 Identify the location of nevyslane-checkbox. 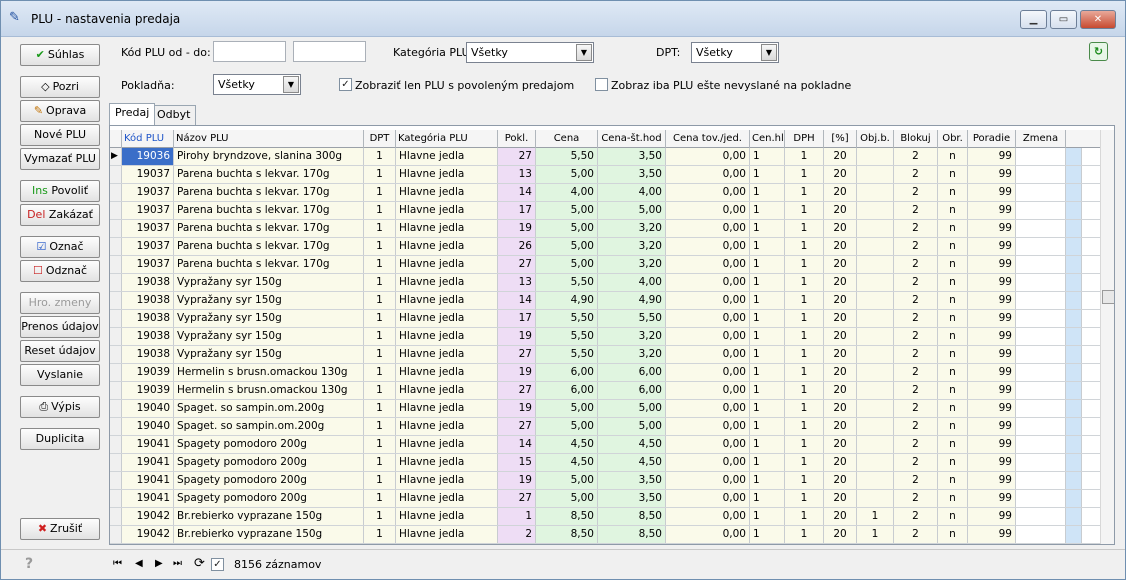
(601, 84).